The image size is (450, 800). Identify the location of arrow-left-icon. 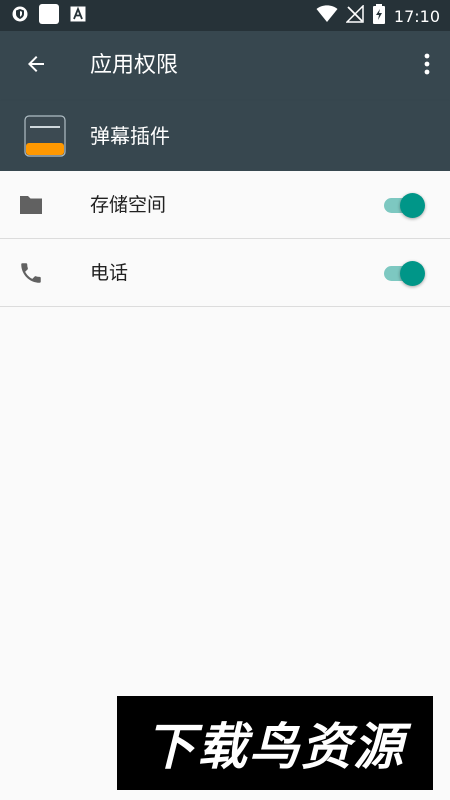
(36, 66).